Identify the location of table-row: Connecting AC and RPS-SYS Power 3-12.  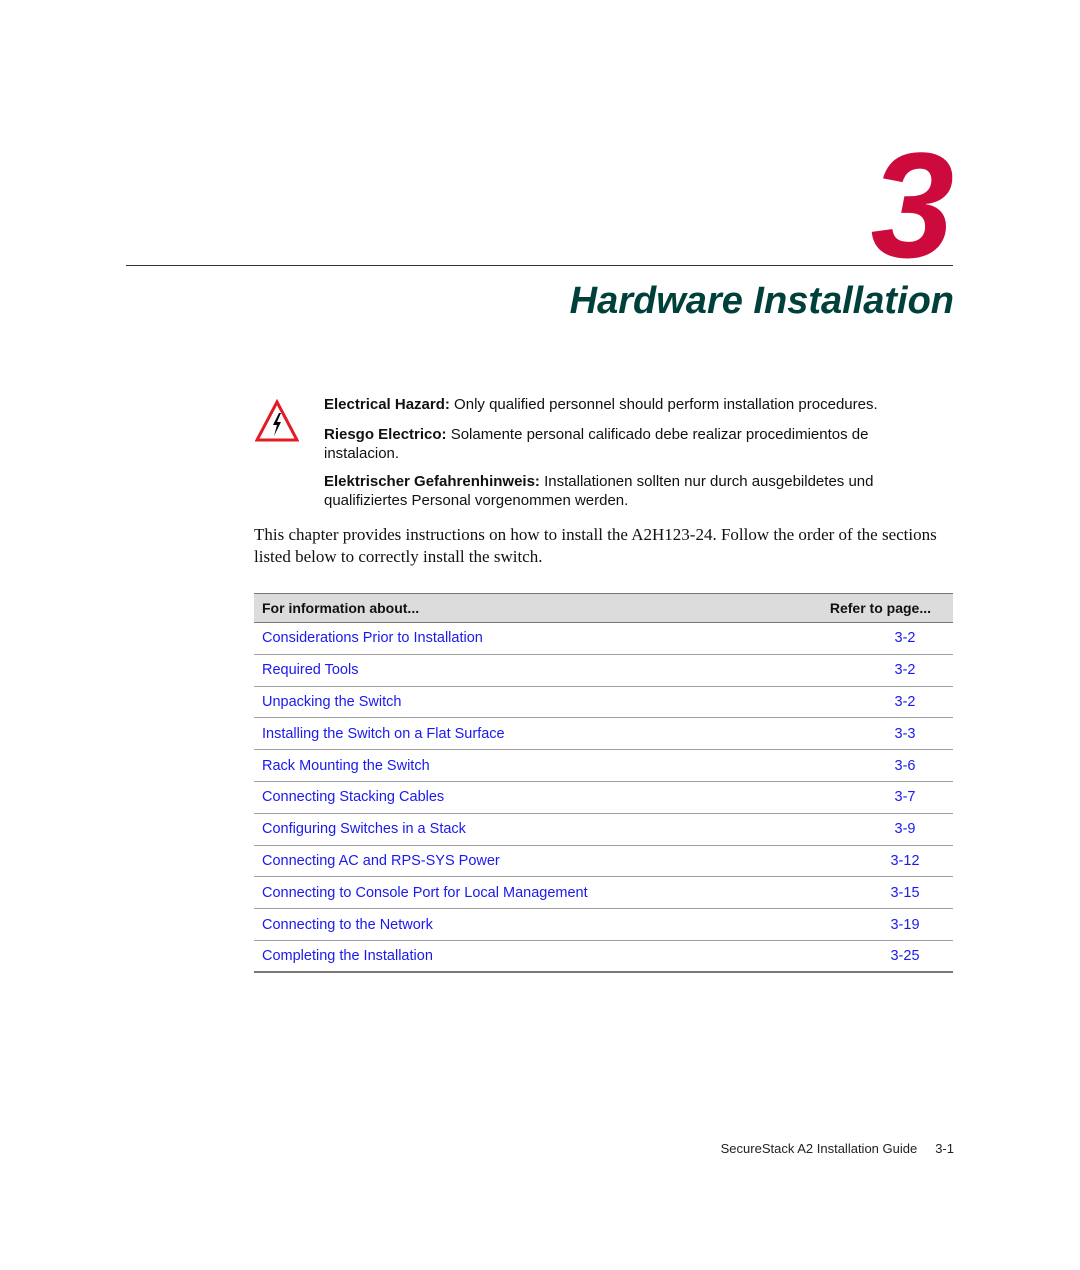
(603, 862).